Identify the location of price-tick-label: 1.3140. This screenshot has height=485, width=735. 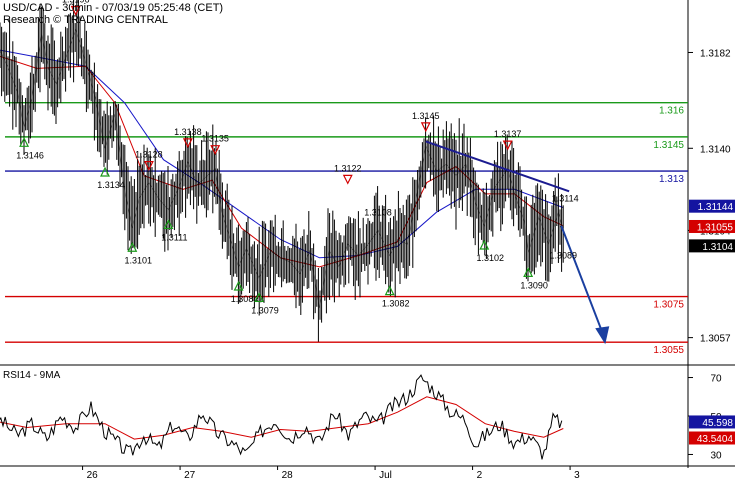
(715, 149).